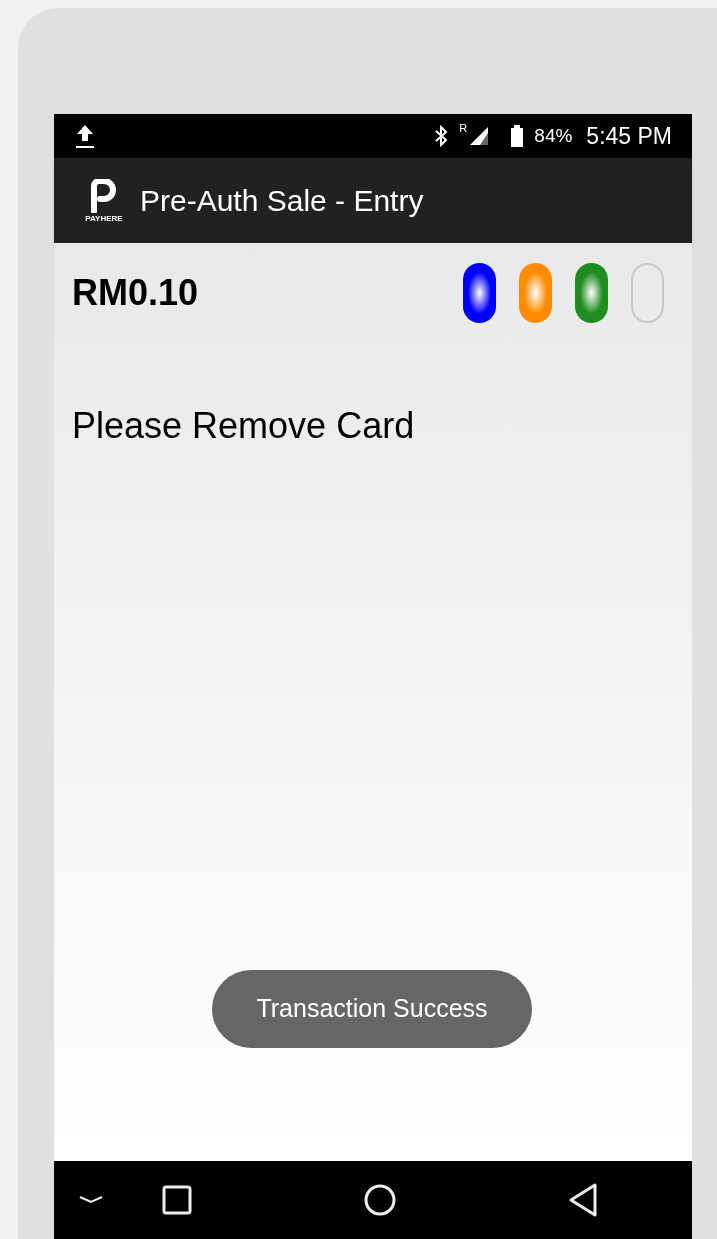  I want to click on battery-icon, so click(517, 136).